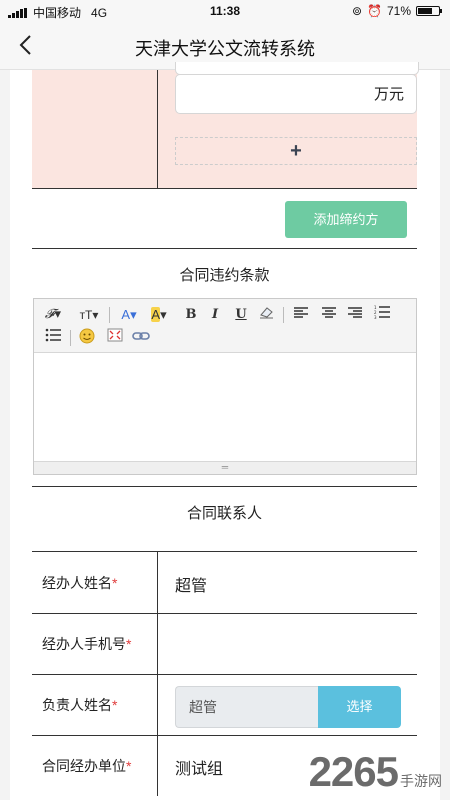  I want to click on add-row-button: +, so click(296, 151).